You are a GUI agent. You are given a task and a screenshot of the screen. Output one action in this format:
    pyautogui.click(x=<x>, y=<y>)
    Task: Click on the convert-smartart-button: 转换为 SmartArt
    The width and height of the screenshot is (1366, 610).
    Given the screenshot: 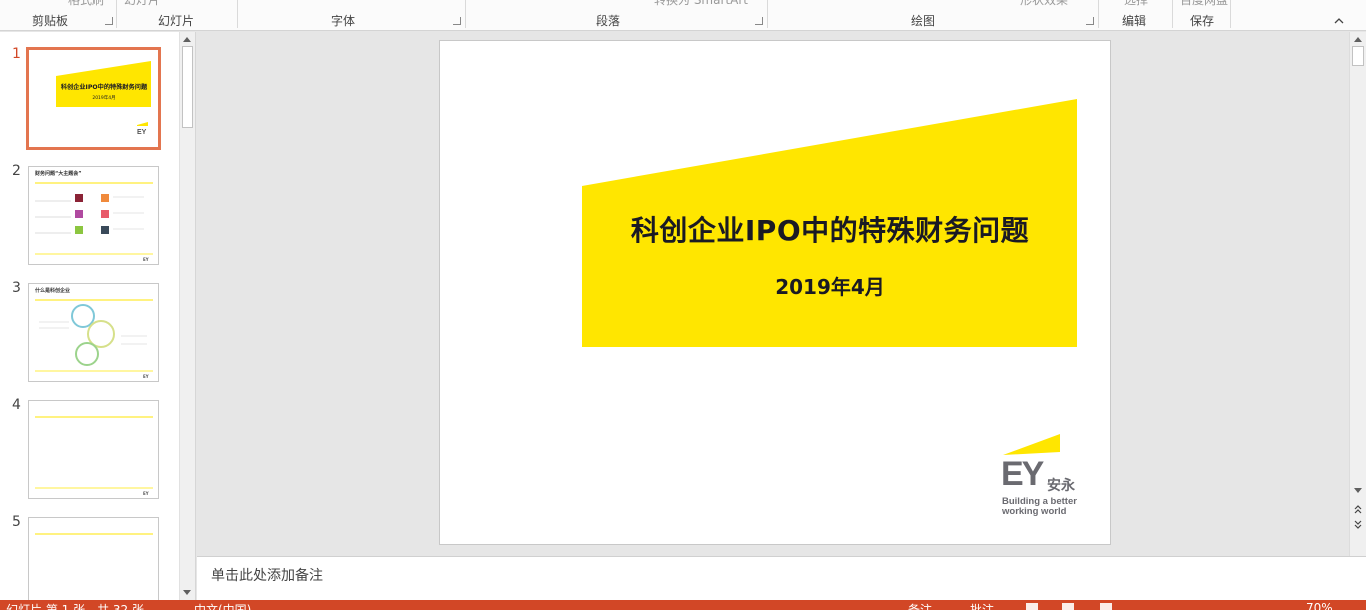 What is the action you would take?
    pyautogui.click(x=701, y=4)
    